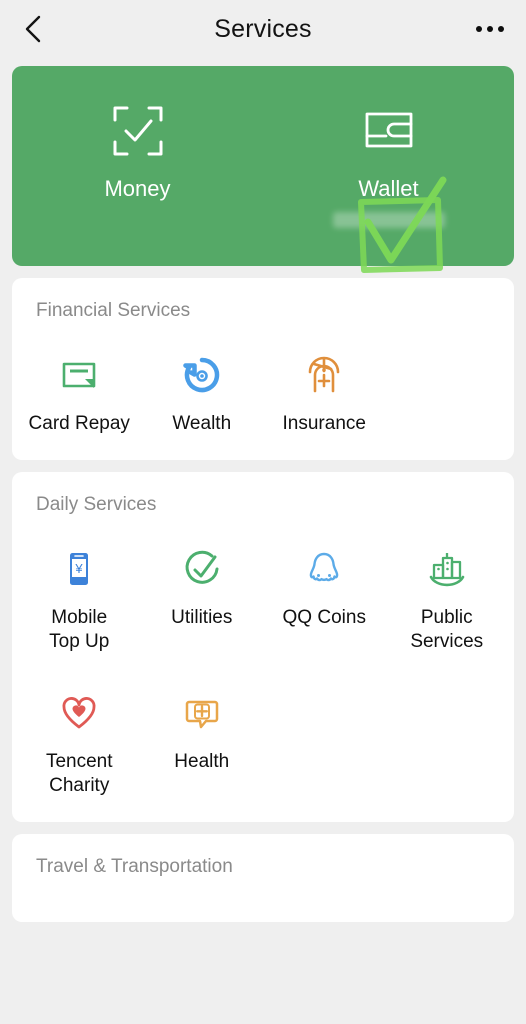 The image size is (526, 1024). I want to click on more-options-button, so click(484, 29).